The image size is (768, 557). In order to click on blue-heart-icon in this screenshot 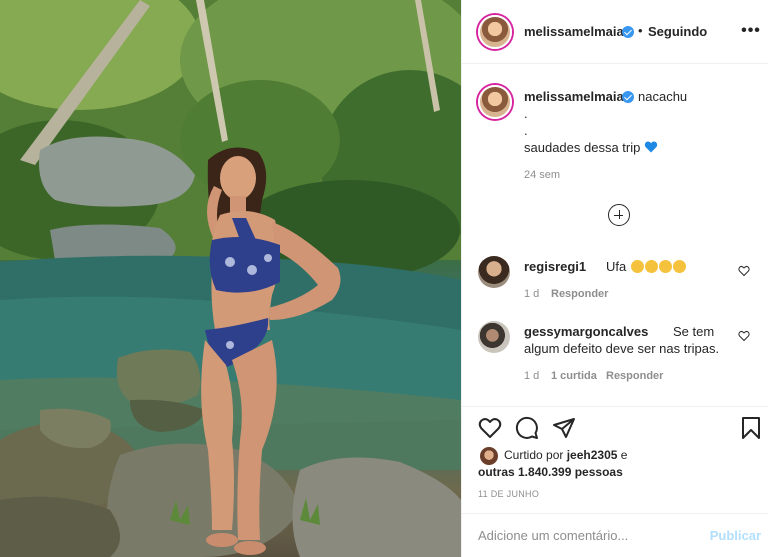, I will do `click(651, 147)`.